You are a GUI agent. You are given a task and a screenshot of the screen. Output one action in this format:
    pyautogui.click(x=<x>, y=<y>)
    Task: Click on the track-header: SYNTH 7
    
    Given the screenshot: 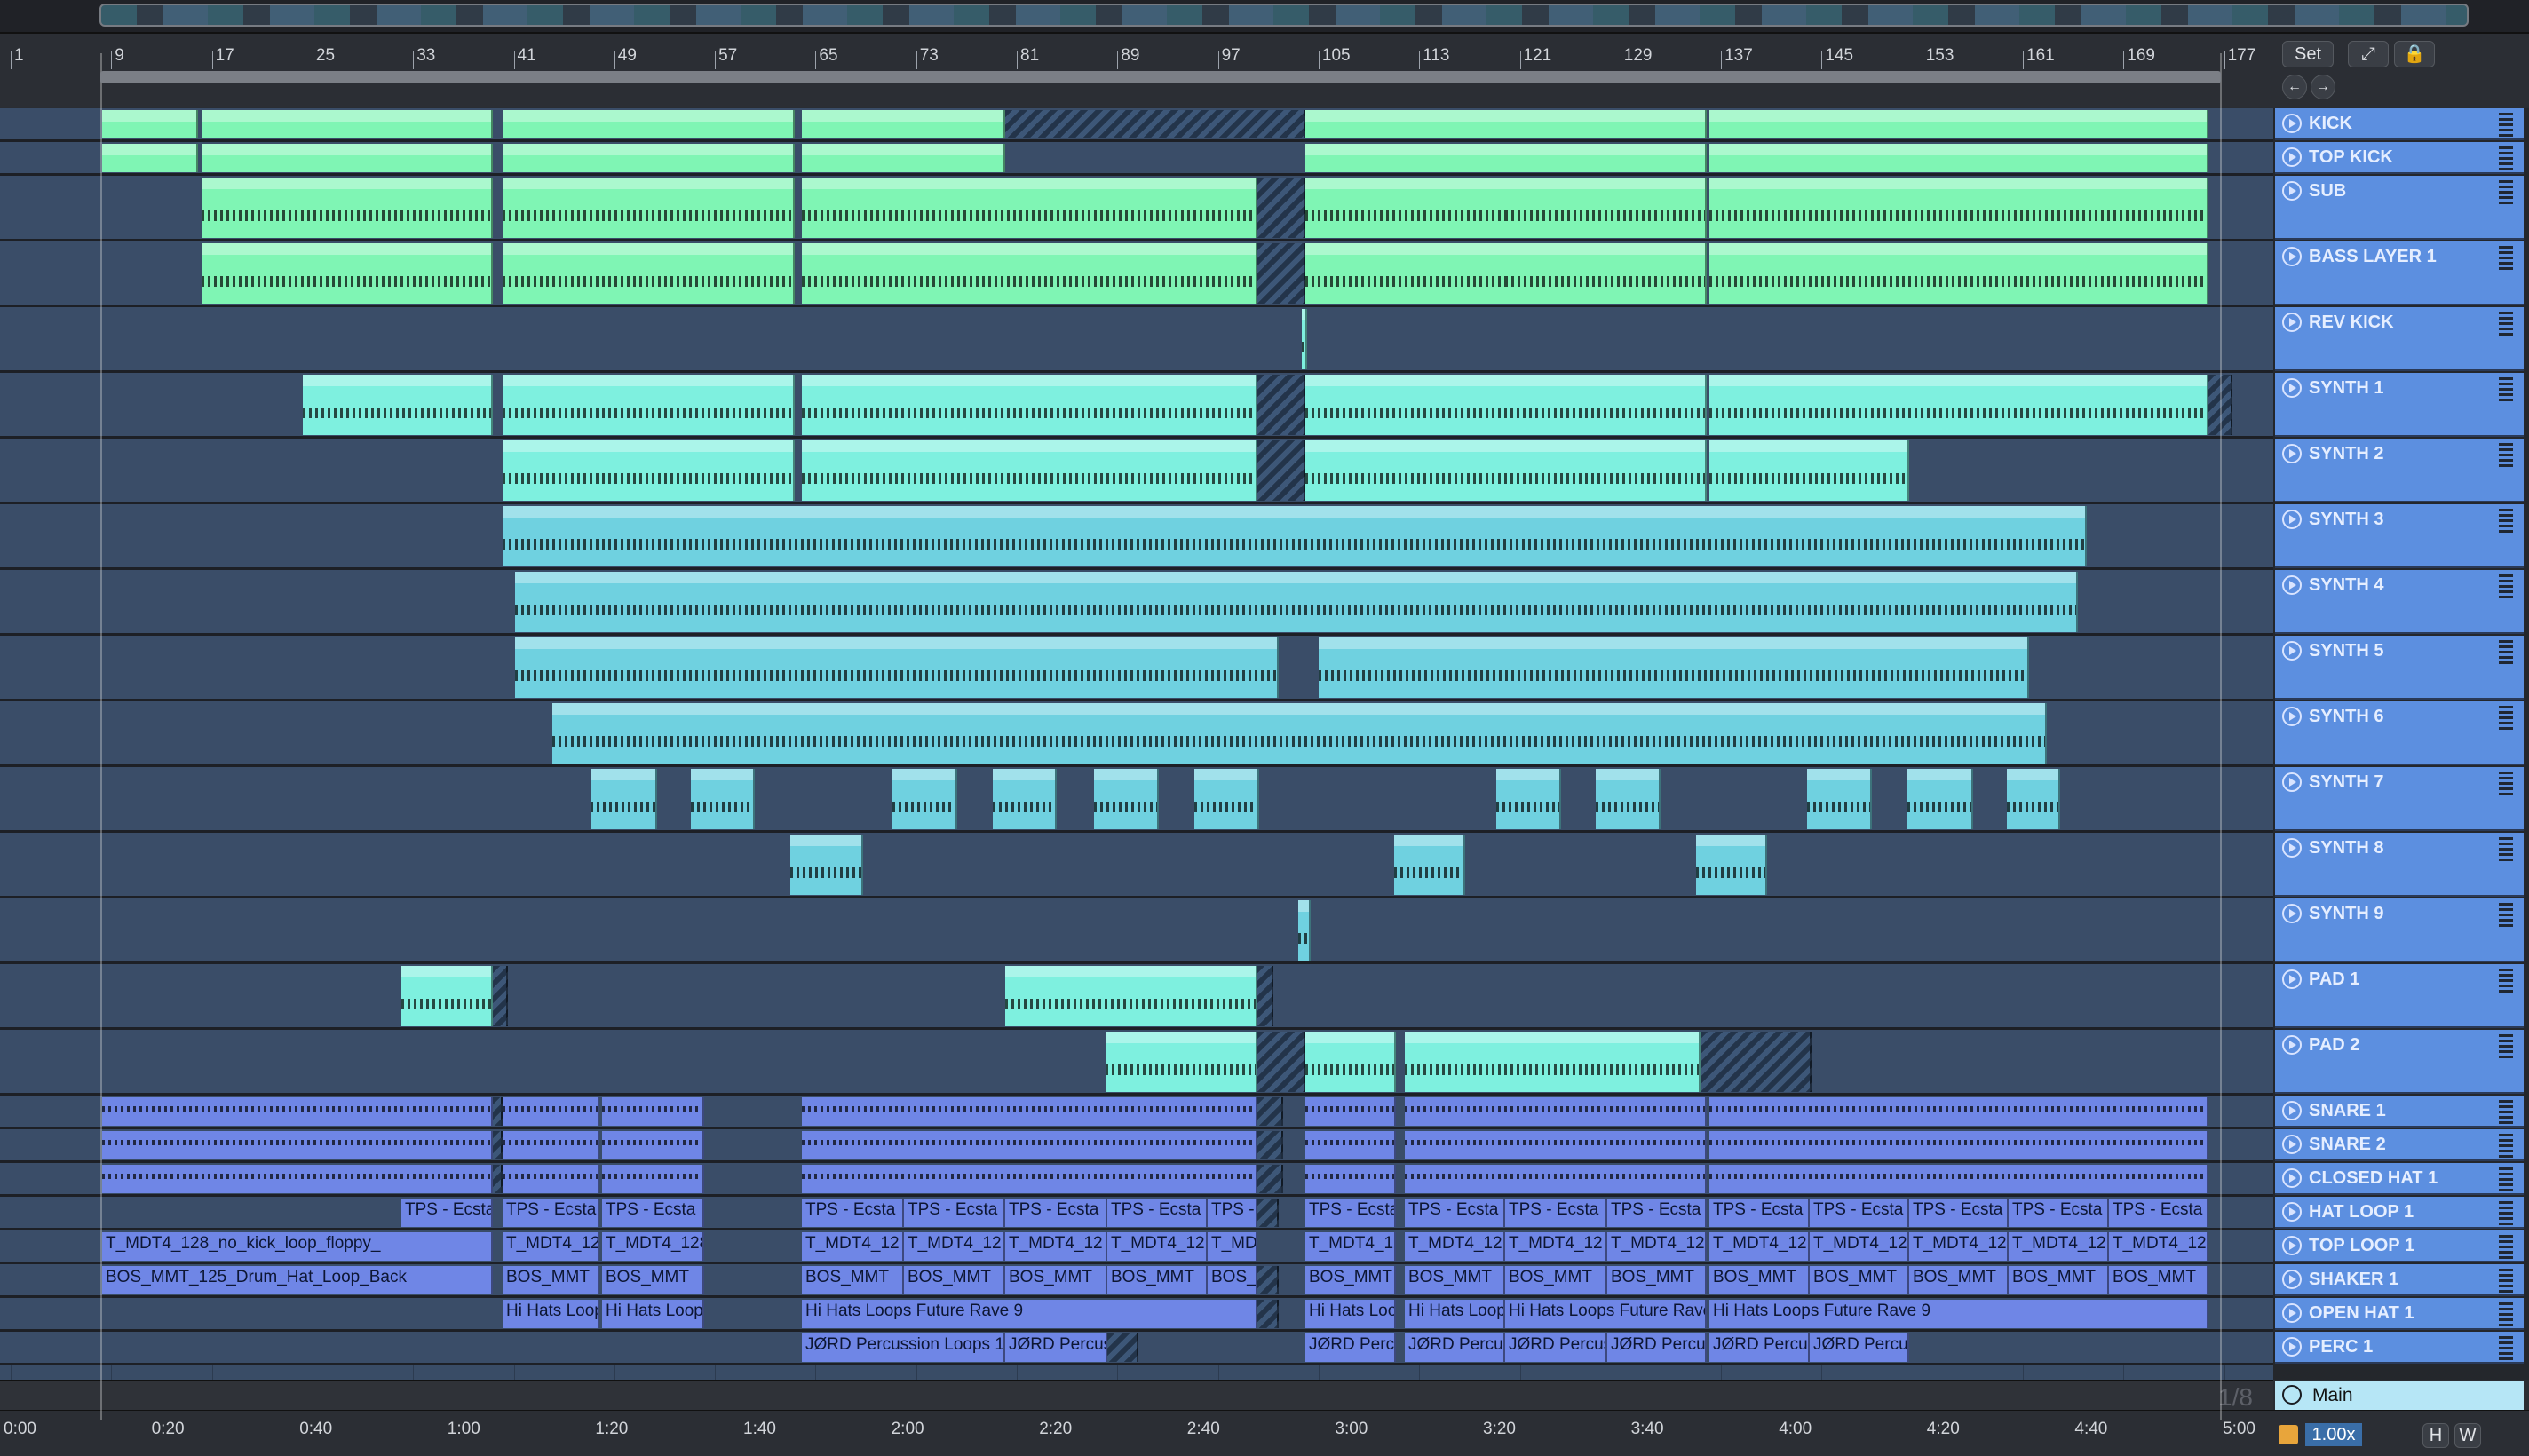 What is the action you would take?
    pyautogui.click(x=2399, y=799)
    